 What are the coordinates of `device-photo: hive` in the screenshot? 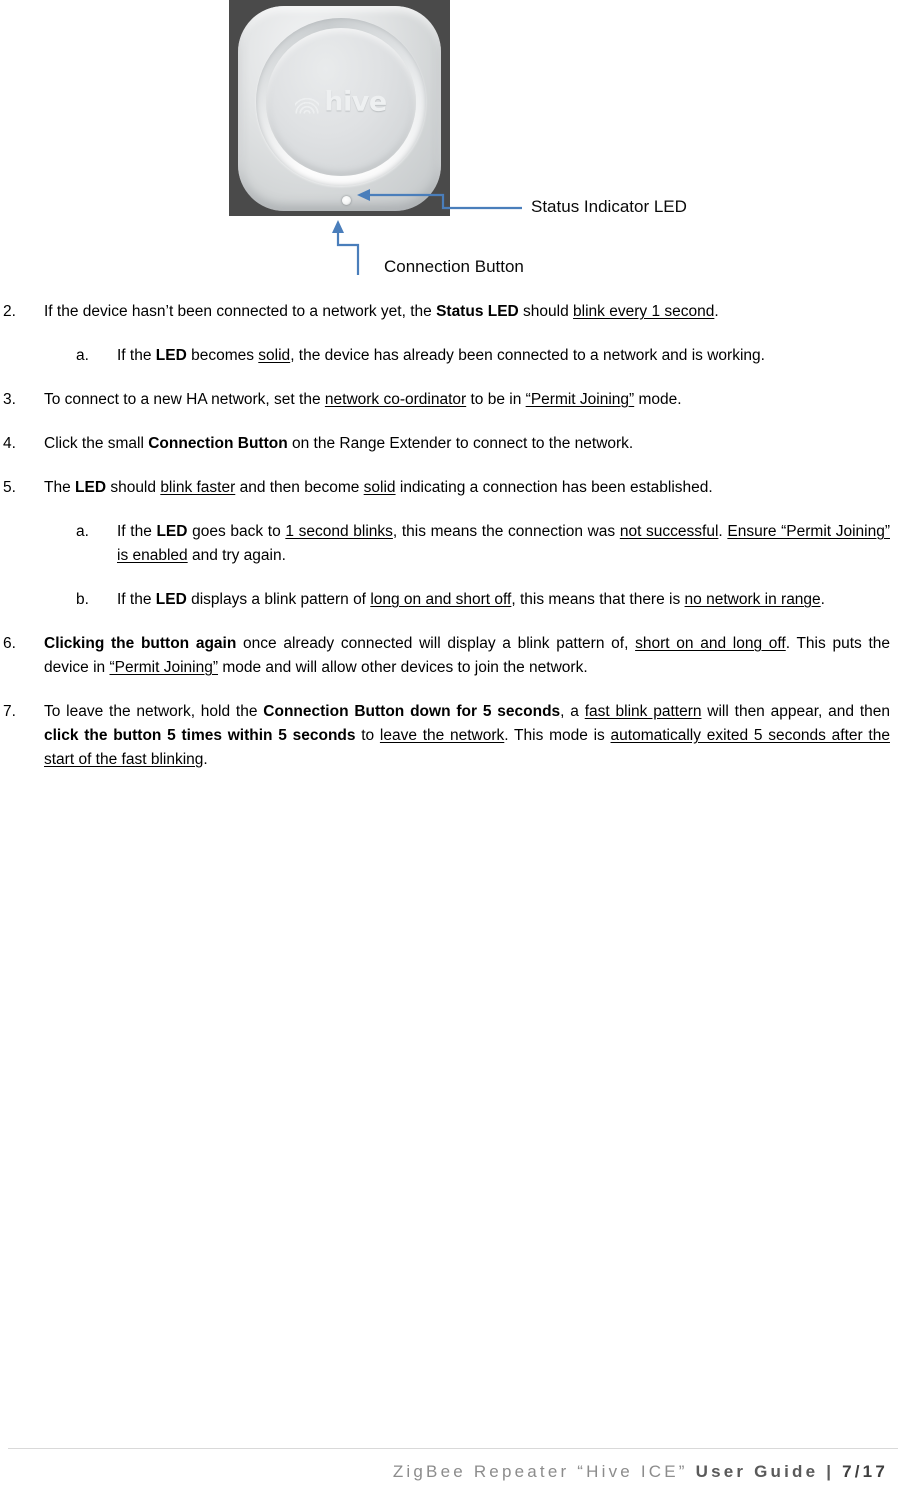 It's located at (339, 108).